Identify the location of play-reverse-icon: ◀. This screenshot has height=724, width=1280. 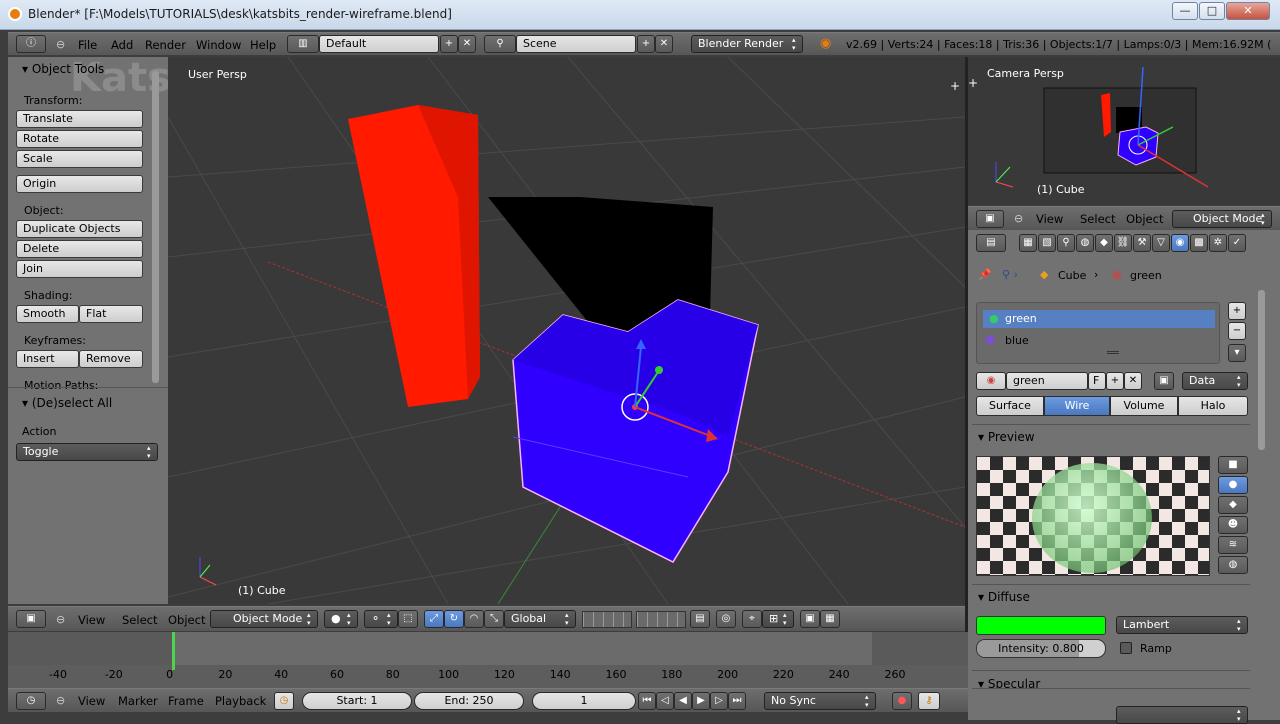
(683, 701).